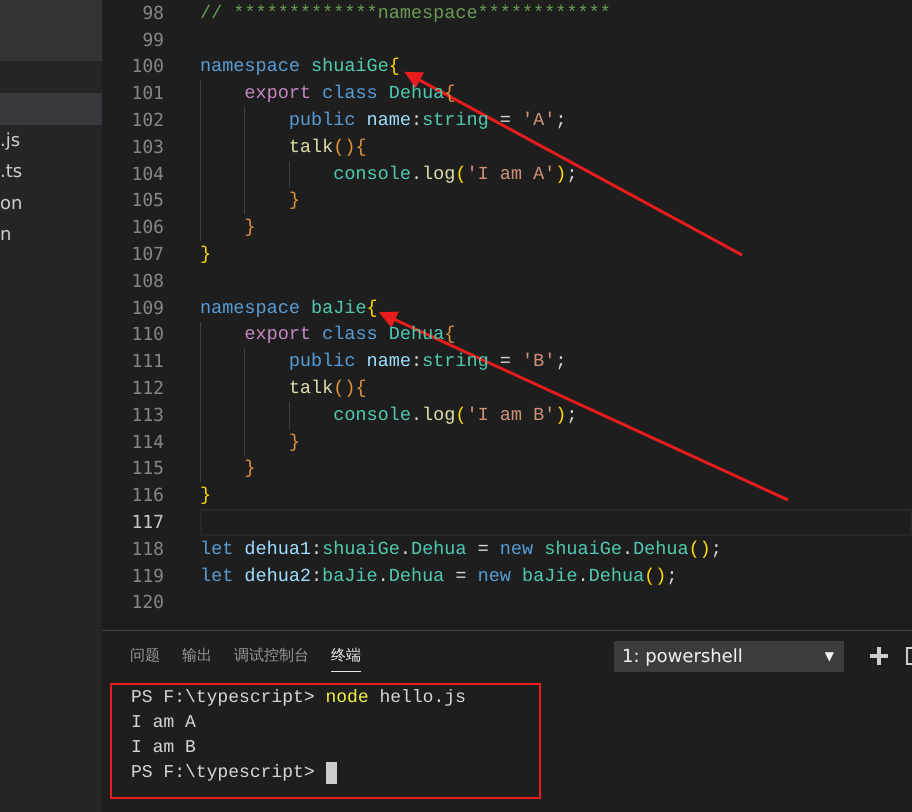 This screenshot has height=812, width=912. What do you see at coordinates (147, 389) in the screenshot?
I see `line-number: 112` at bounding box center [147, 389].